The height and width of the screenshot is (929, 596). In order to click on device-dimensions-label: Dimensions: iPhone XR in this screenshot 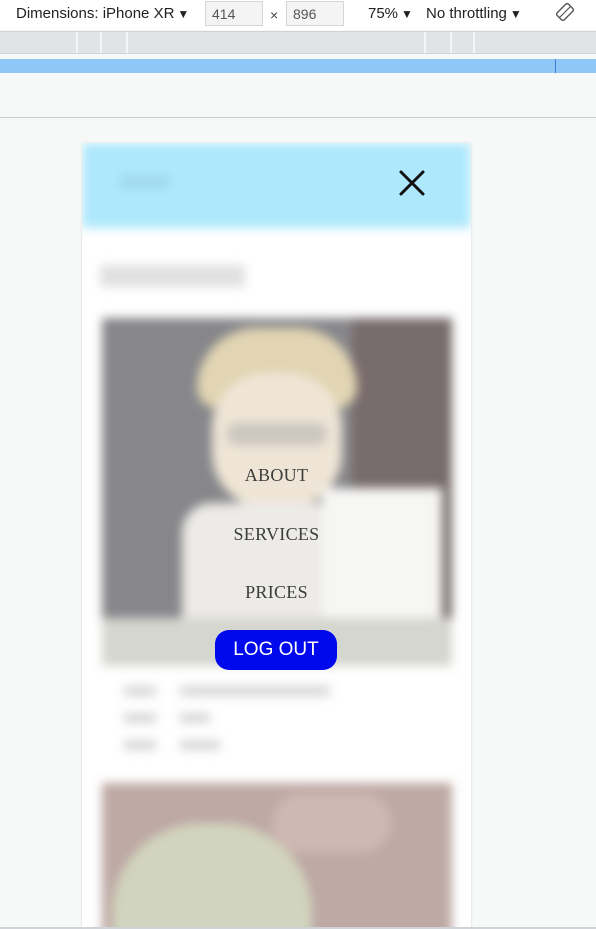, I will do `click(95, 13)`.